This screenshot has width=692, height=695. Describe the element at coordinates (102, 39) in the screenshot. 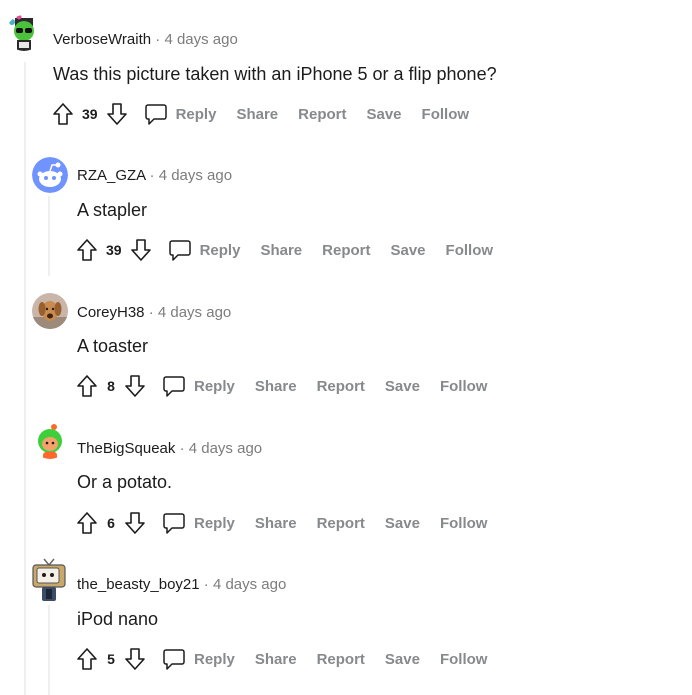

I see `author-name: VerboseWraith` at that location.